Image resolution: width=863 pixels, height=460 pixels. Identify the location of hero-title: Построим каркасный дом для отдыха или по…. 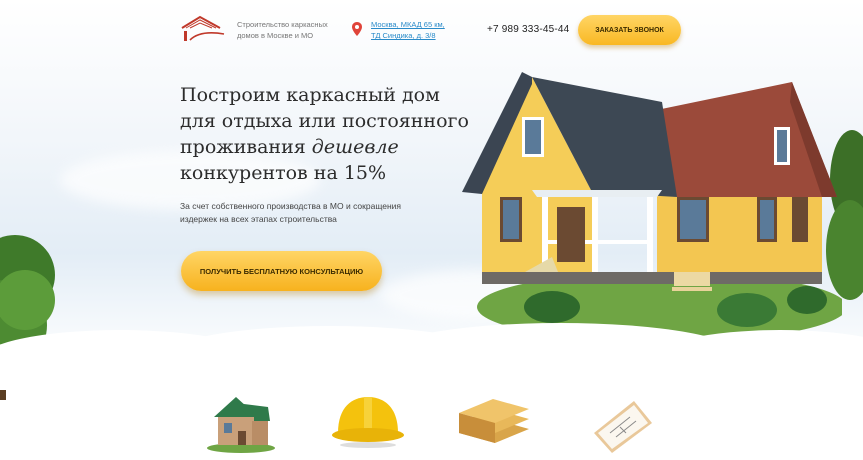
(325, 134).